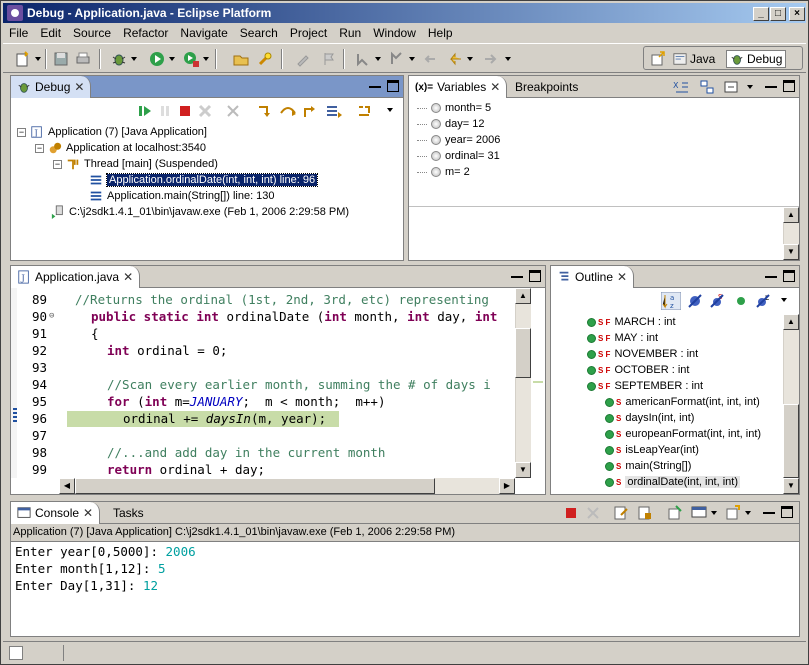 This screenshot has width=809, height=665. Describe the element at coordinates (491, 59) in the screenshot. I see `forward-icon` at that location.